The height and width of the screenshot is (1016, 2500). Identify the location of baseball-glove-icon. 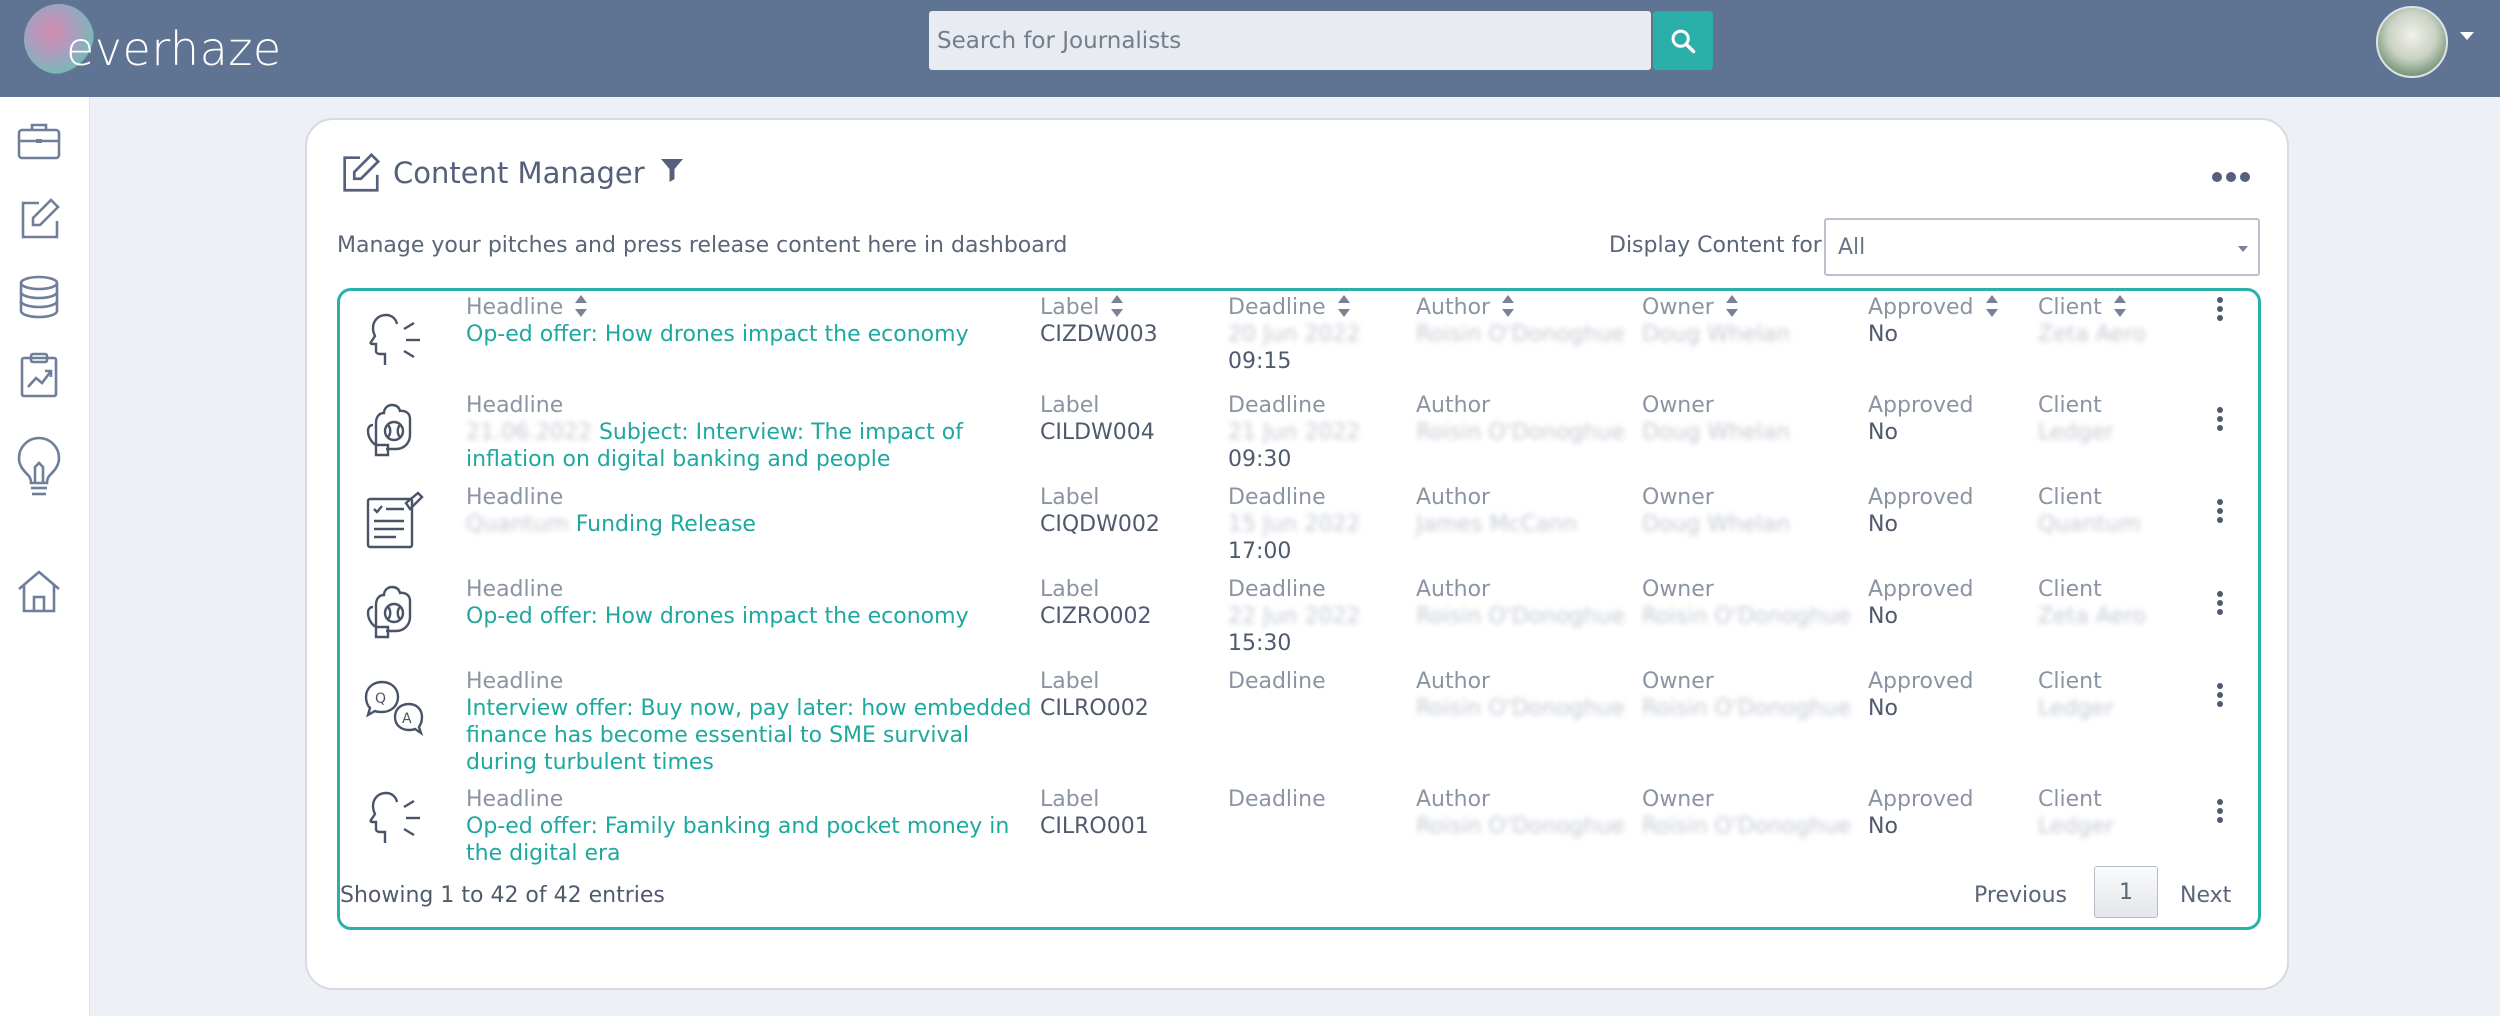
(389, 612).